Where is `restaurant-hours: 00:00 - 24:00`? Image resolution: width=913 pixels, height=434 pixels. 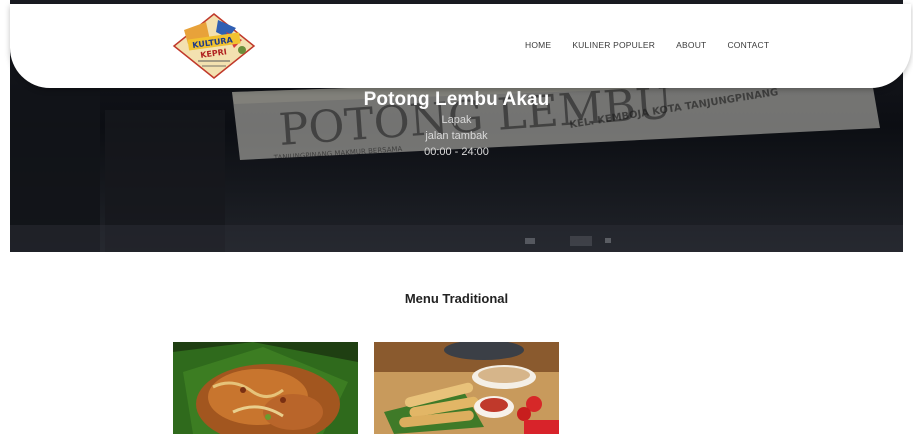 restaurant-hours: 00:00 - 24:00 is located at coordinates (456, 152).